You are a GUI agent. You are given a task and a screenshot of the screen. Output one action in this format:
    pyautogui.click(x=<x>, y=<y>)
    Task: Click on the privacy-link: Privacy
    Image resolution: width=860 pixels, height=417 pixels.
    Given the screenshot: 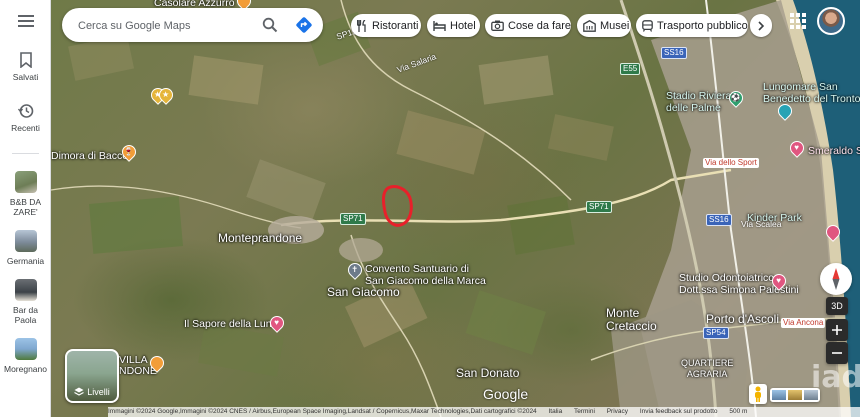 What is the action you would take?
    pyautogui.click(x=617, y=411)
    